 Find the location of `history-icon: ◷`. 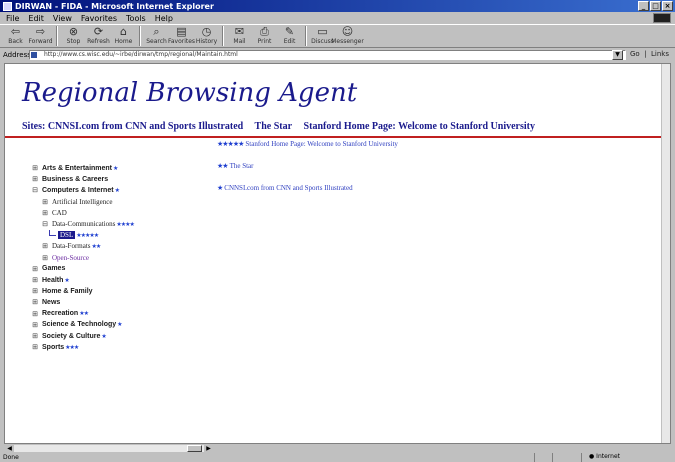

history-icon: ◷ is located at coordinates (206, 31).